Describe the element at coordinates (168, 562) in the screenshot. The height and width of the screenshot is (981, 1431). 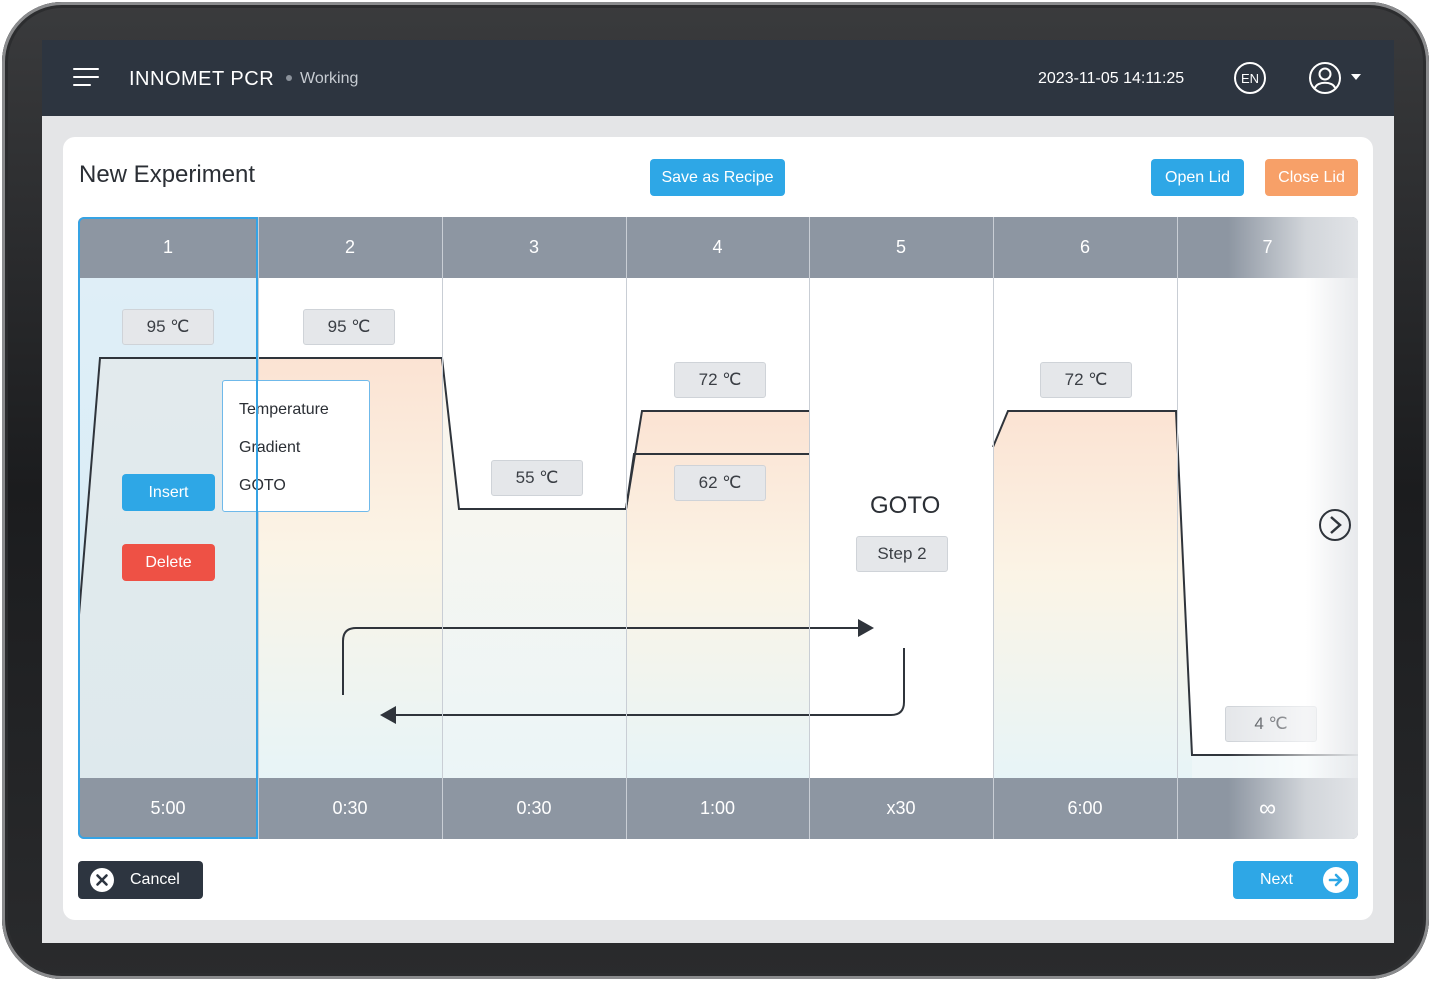
I see `delete-step-button: Delete` at that location.